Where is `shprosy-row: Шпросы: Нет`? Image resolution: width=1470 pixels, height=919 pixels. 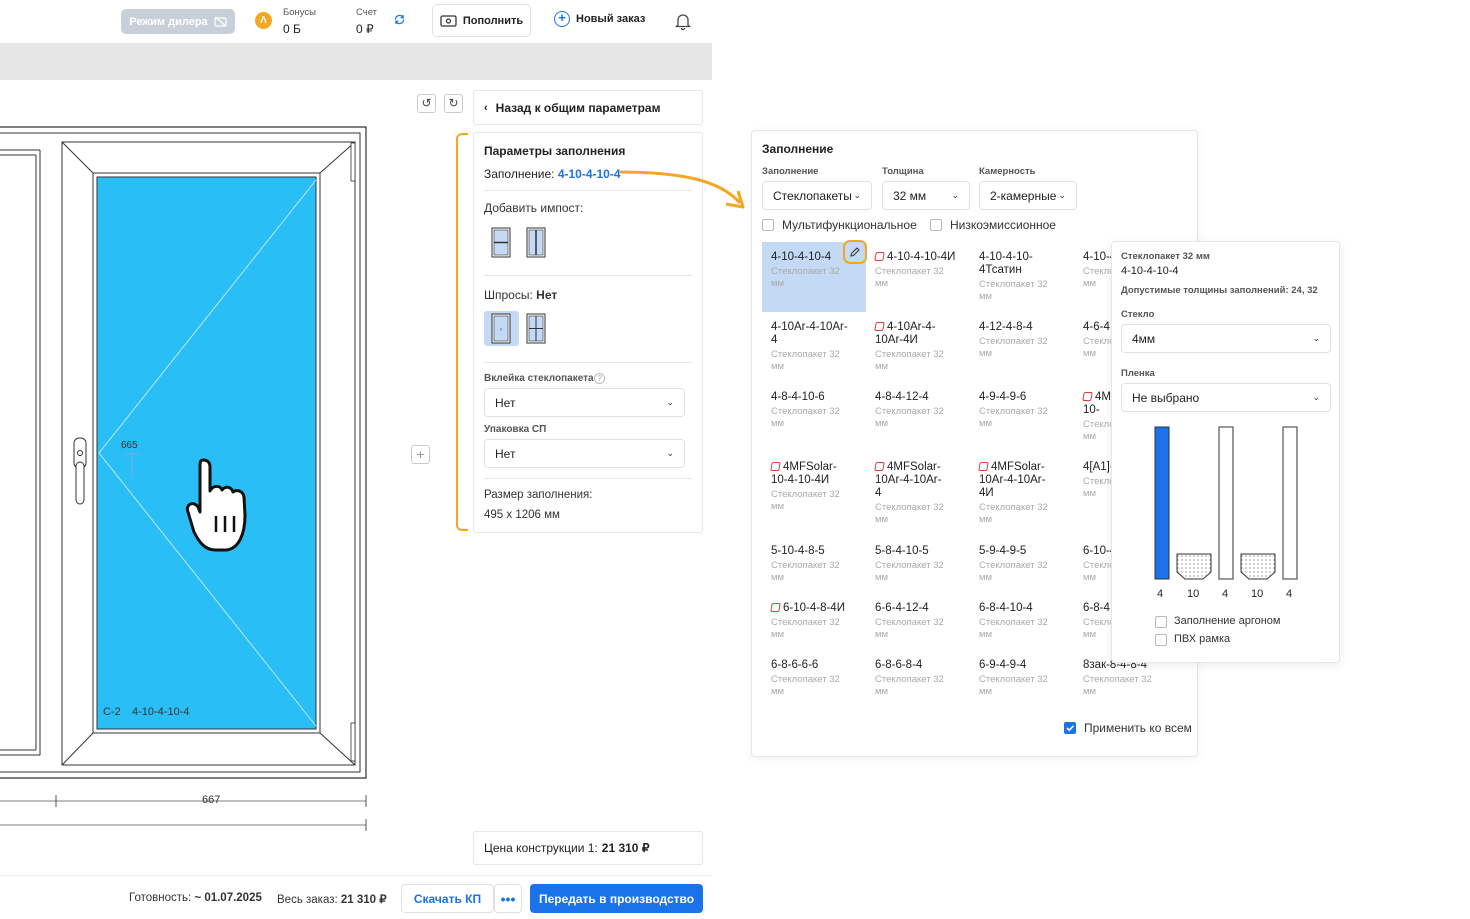 shprosy-row: Шпросы: Нет is located at coordinates (520, 295).